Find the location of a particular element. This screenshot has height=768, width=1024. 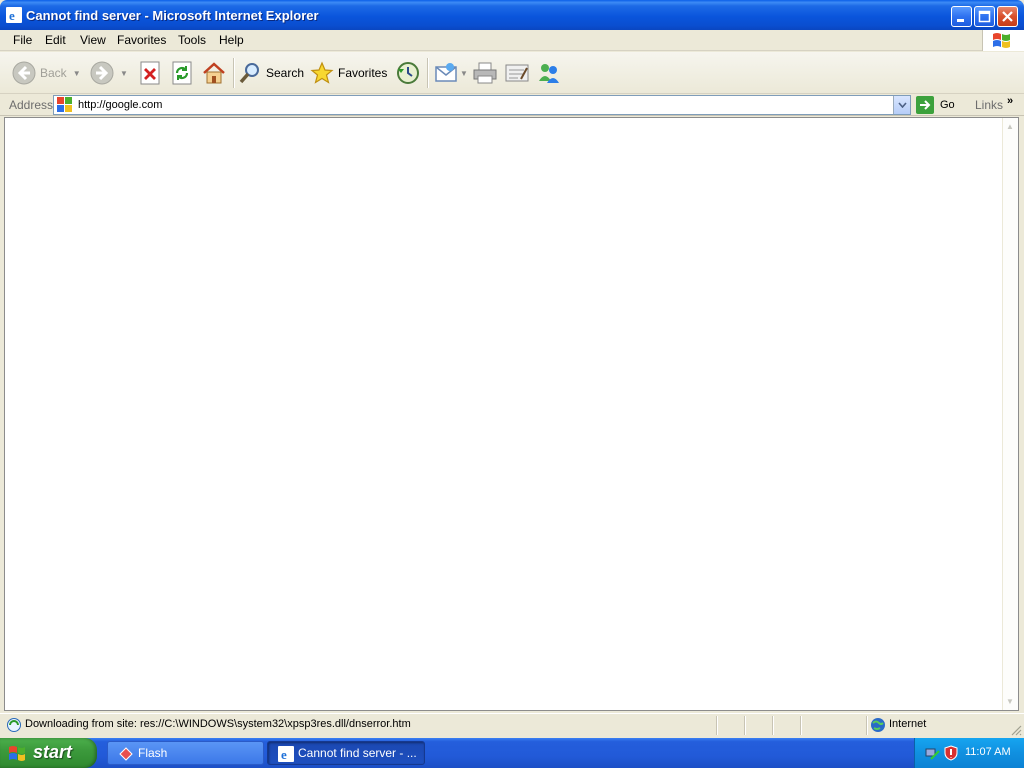

favorites-button: Favorites is located at coordinates (348, 73).